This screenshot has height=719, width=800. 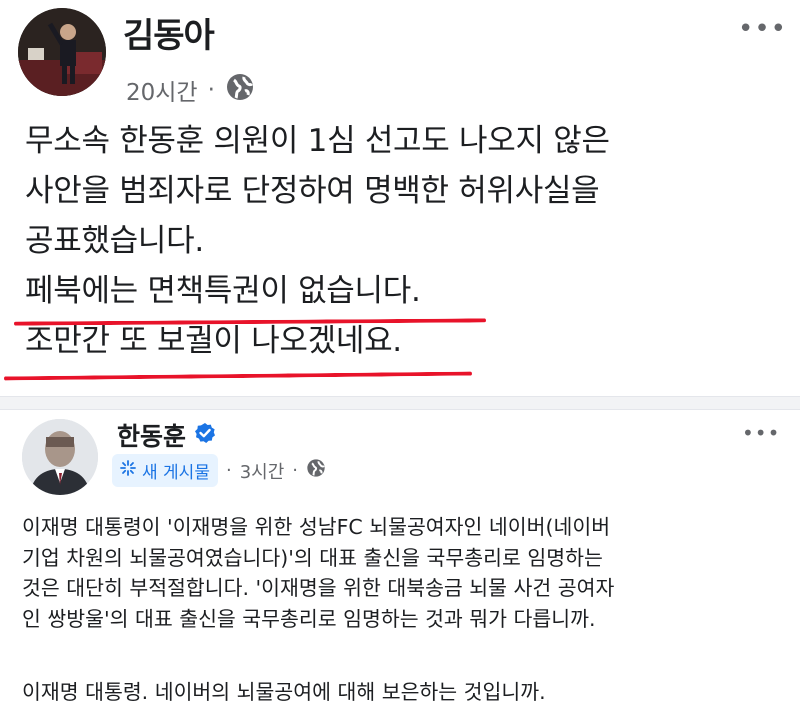 I want to click on post-time: 3시간, so click(x=262, y=471).